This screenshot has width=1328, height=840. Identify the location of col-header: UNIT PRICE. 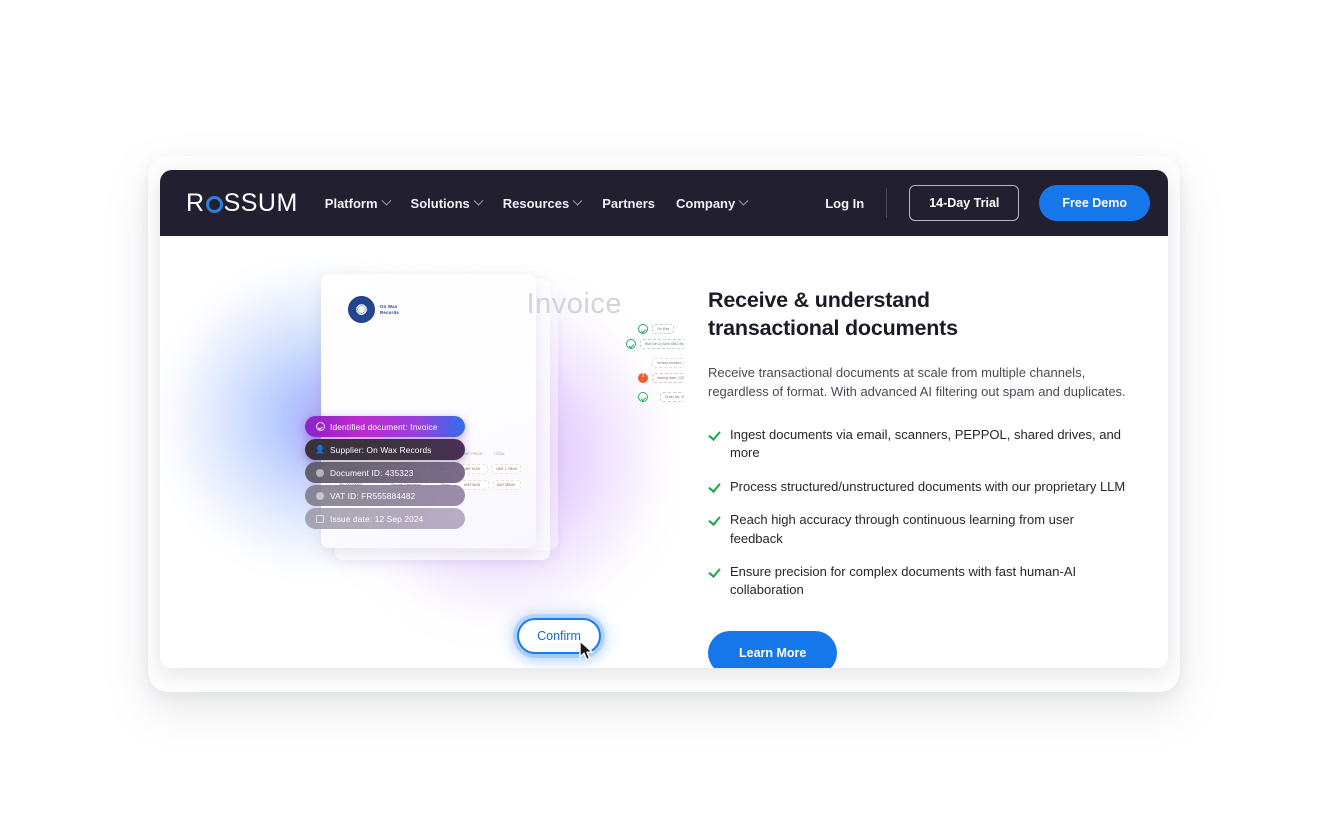
(472, 454).